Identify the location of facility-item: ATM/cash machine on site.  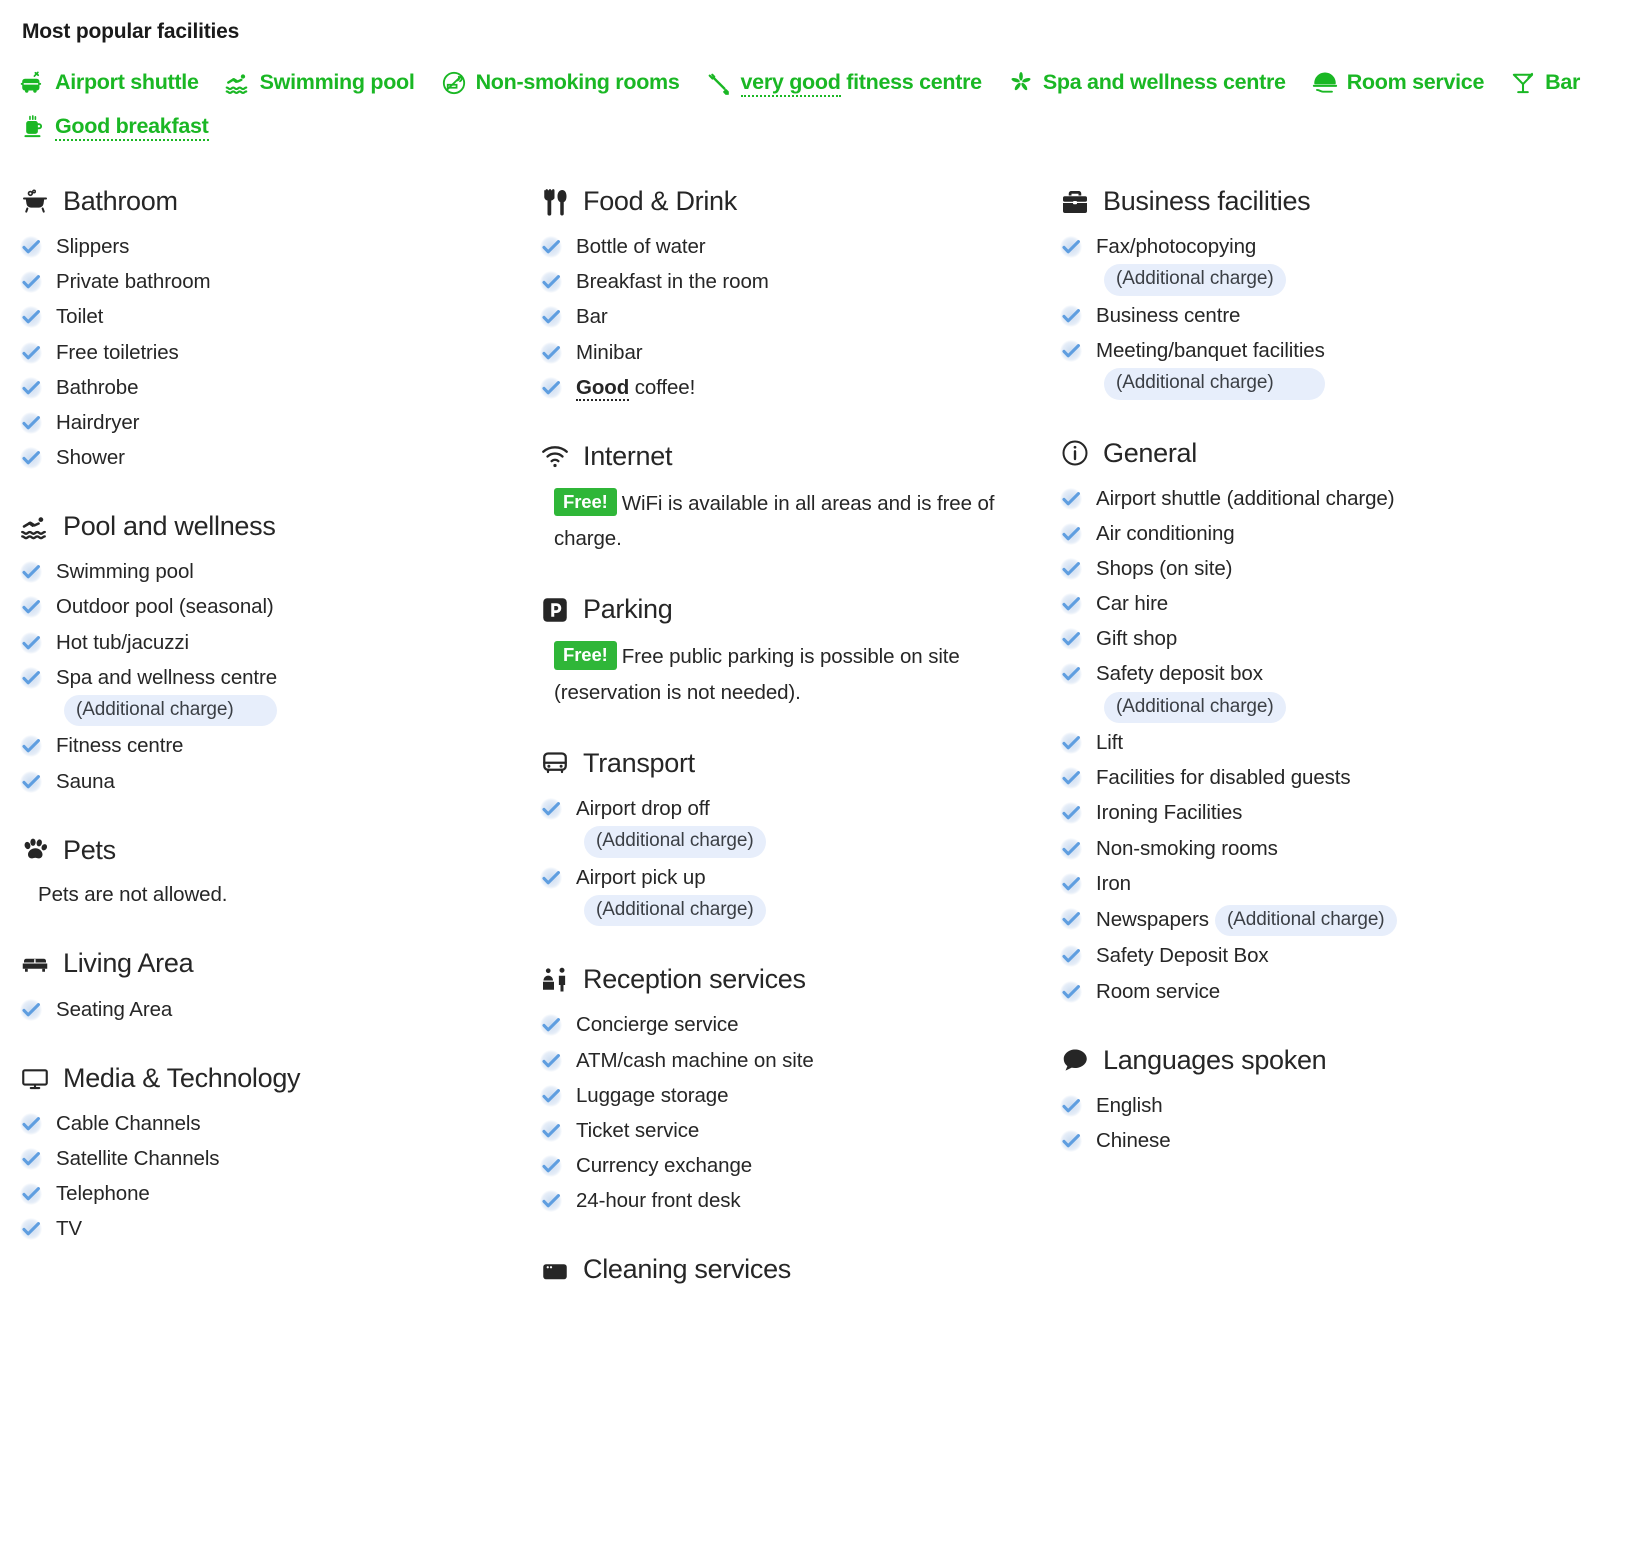
(795, 1060).